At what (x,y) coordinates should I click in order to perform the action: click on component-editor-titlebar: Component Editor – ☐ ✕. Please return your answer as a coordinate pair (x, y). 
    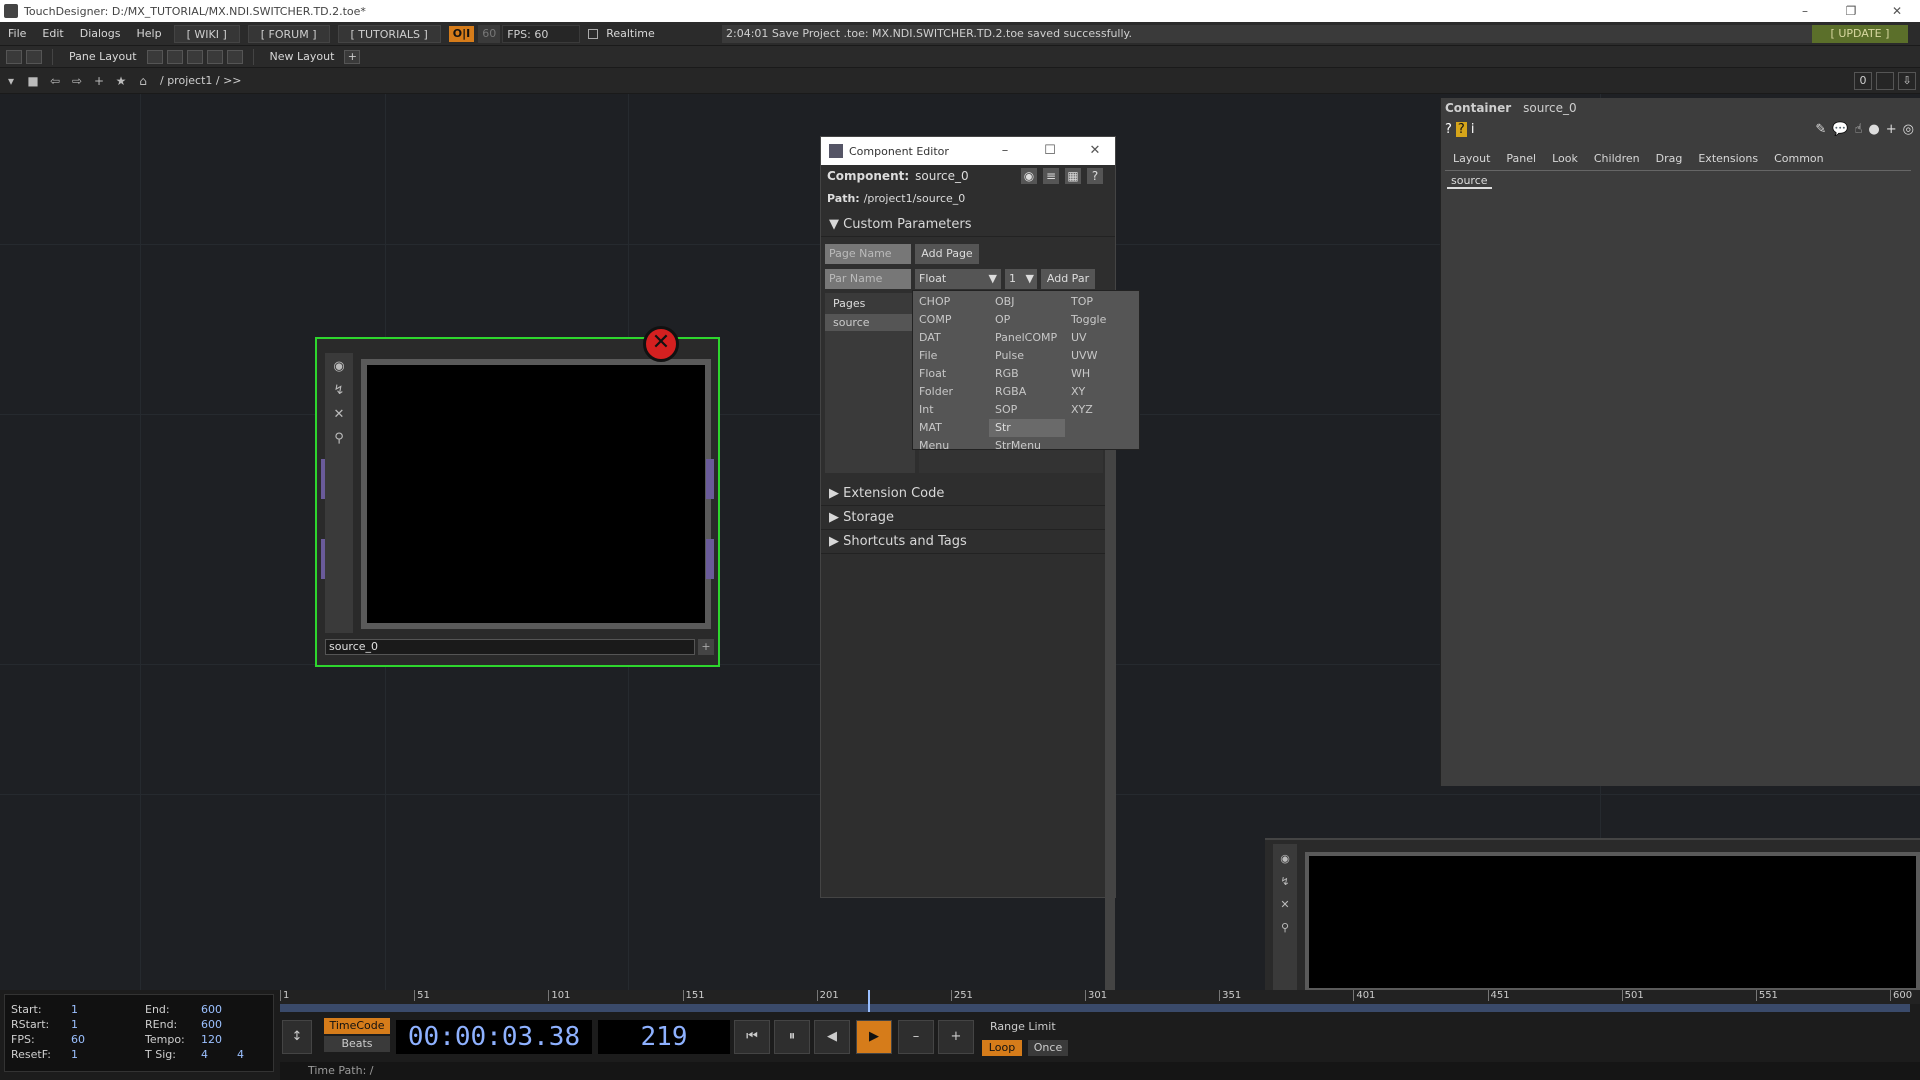
    Looking at the image, I should click on (968, 151).